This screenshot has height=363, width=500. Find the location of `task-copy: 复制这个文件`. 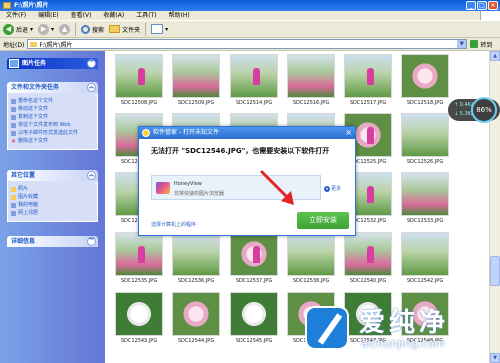

task-copy: 复制这个文件 is located at coordinates (52, 117).